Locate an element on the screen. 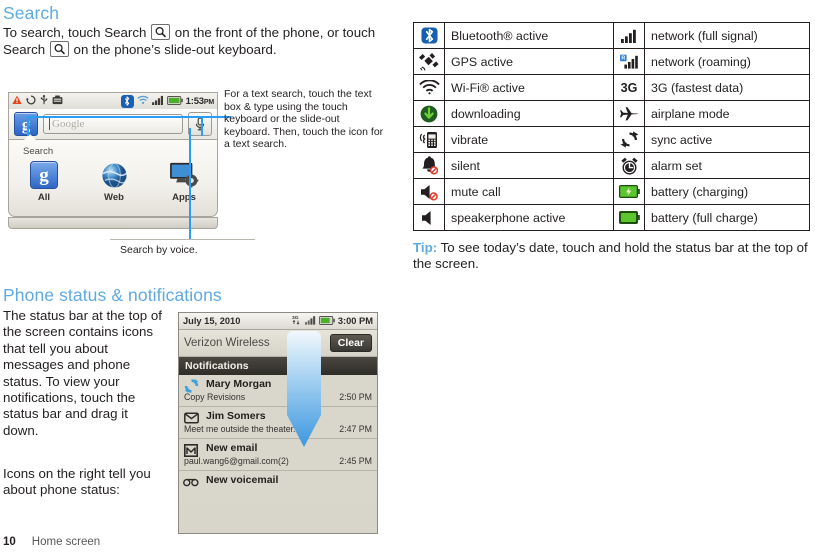 Image resolution: width=815 pixels, height=556 pixels. list-item-title: New voicemail is located at coordinates (242, 480).